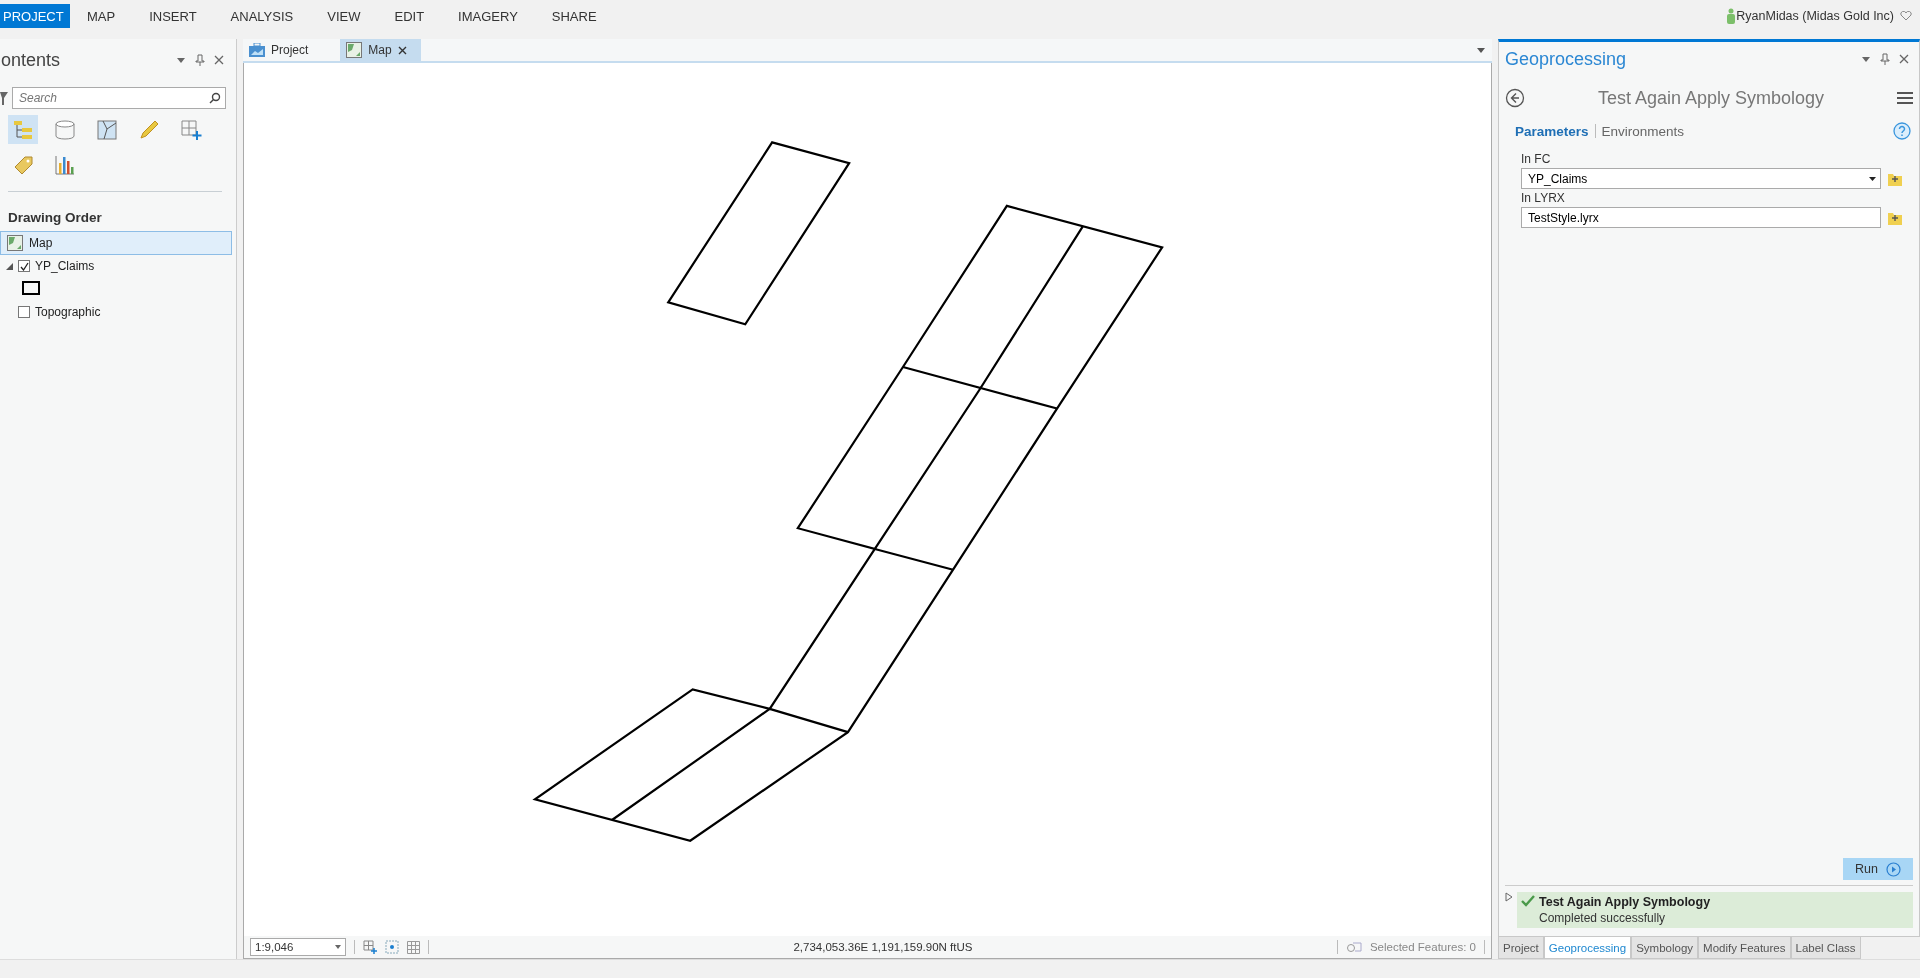 This screenshot has width=1920, height=978. What do you see at coordinates (1731, 16) in the screenshot?
I see `user-icon` at bounding box center [1731, 16].